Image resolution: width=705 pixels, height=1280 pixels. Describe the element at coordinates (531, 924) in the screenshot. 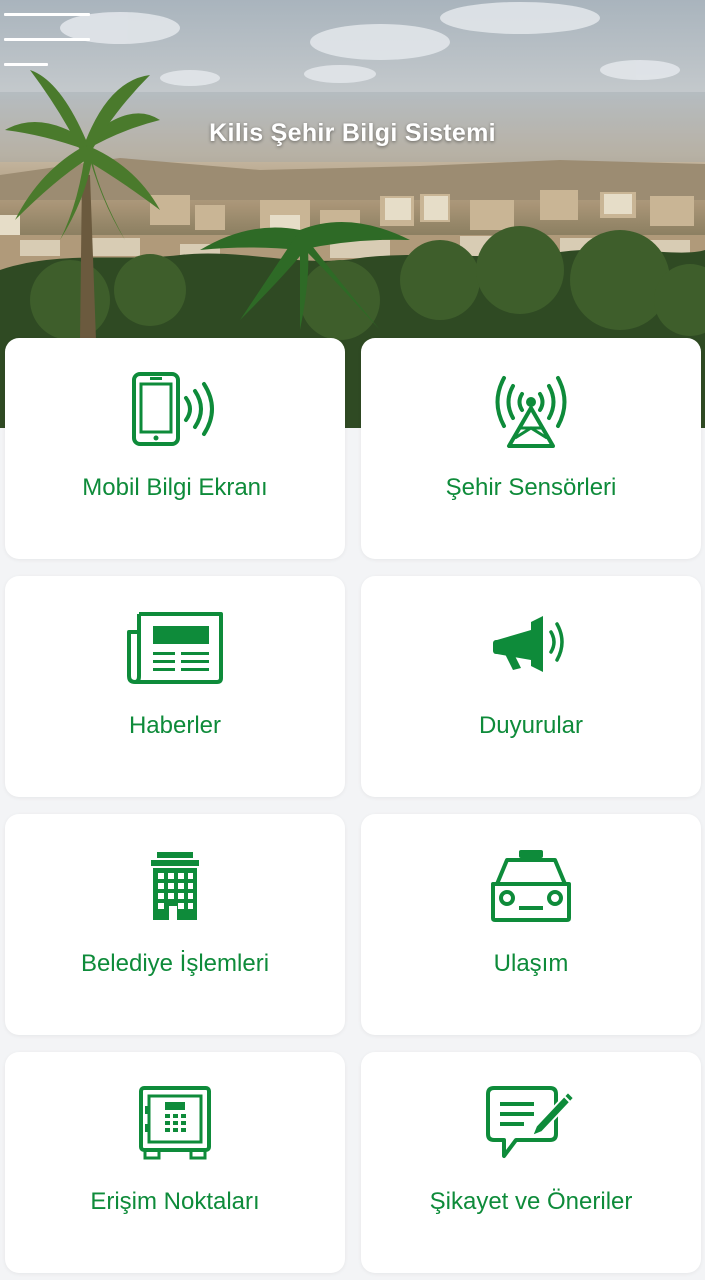

I see `menu-card-ulasim: Ulaşım` at that location.